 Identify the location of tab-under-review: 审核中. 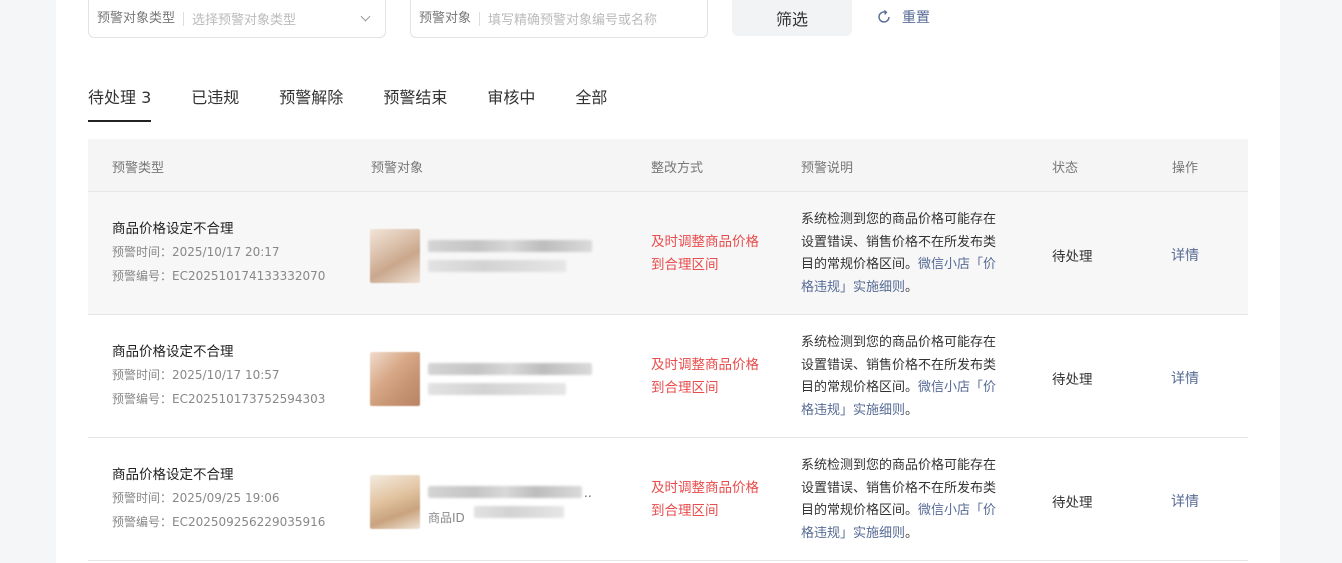
(511, 103).